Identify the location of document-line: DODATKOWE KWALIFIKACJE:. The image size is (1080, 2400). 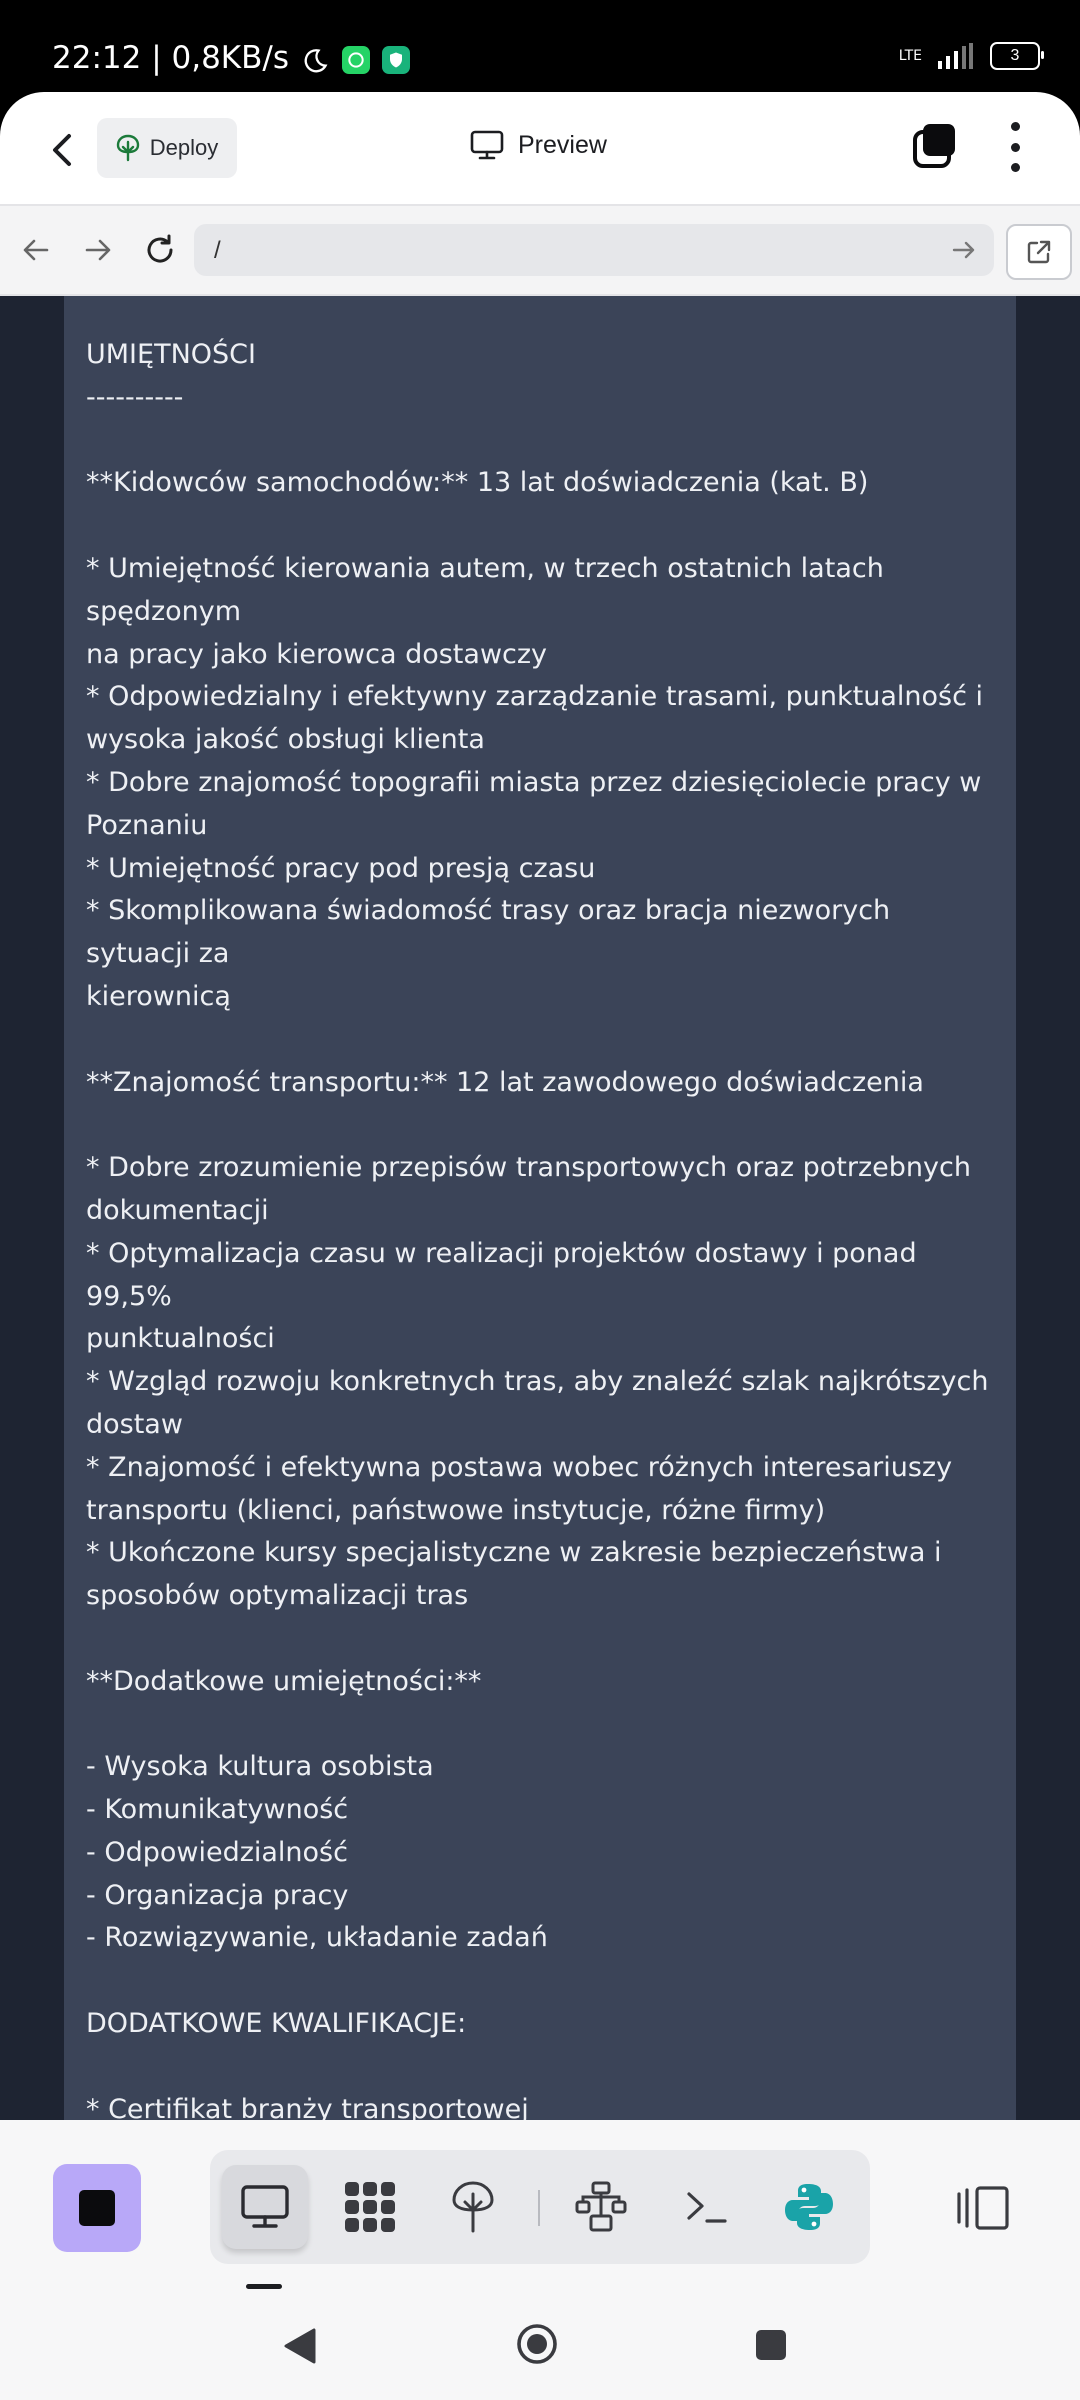
(276, 2024).